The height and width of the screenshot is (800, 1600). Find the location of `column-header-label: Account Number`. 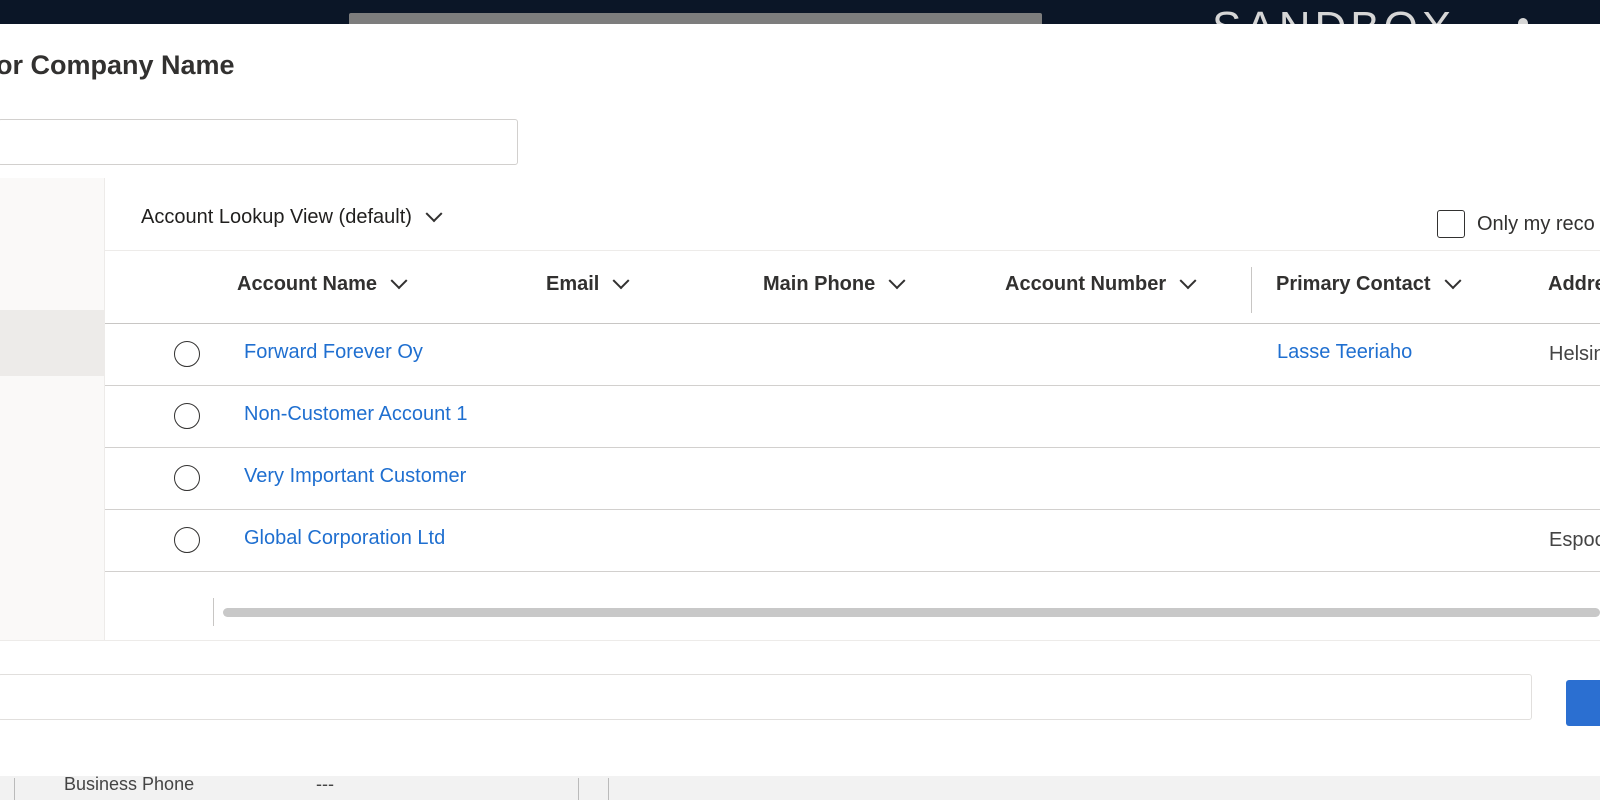

column-header-label: Account Number is located at coordinates (1086, 284).